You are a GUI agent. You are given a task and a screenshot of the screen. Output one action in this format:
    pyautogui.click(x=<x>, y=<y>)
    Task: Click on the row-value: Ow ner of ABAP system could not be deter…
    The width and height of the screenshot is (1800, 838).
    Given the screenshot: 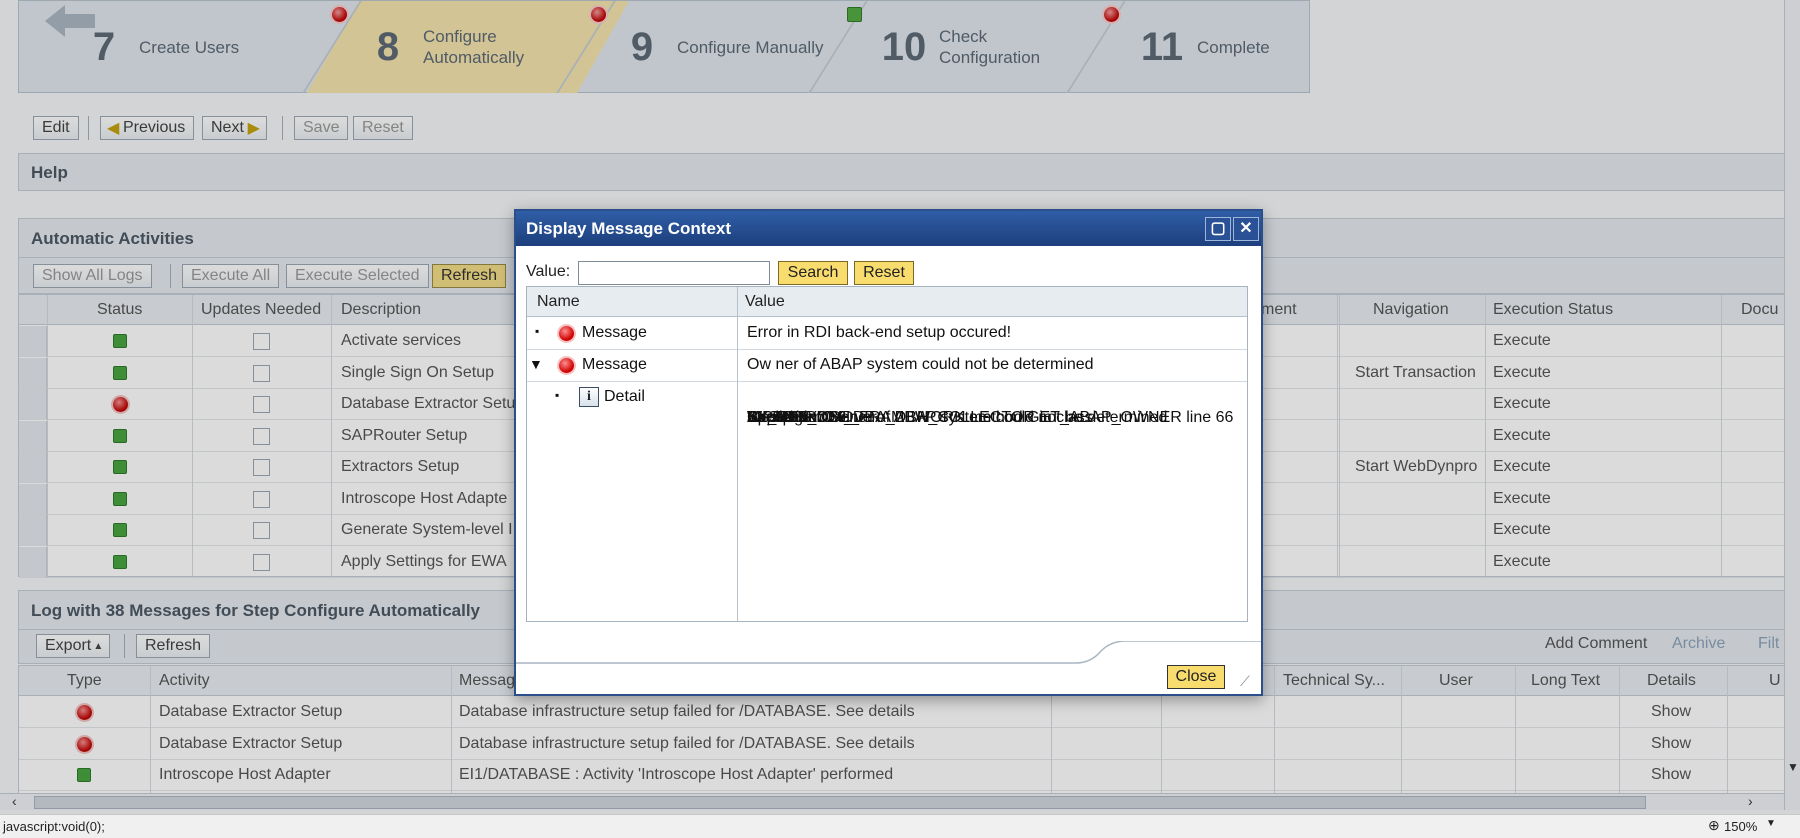 What is the action you would take?
    pyautogui.click(x=920, y=364)
    